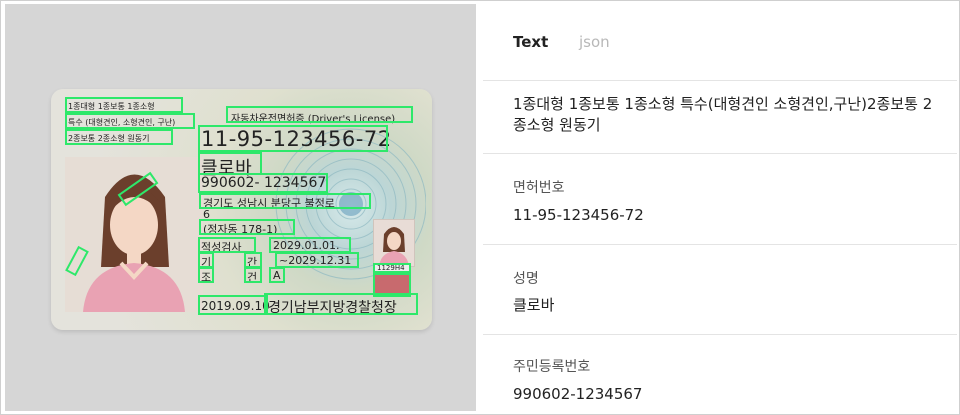 Image resolution: width=960 pixels, height=415 pixels. What do you see at coordinates (526, 279) in the screenshot?
I see `field-name-label: 성명` at bounding box center [526, 279].